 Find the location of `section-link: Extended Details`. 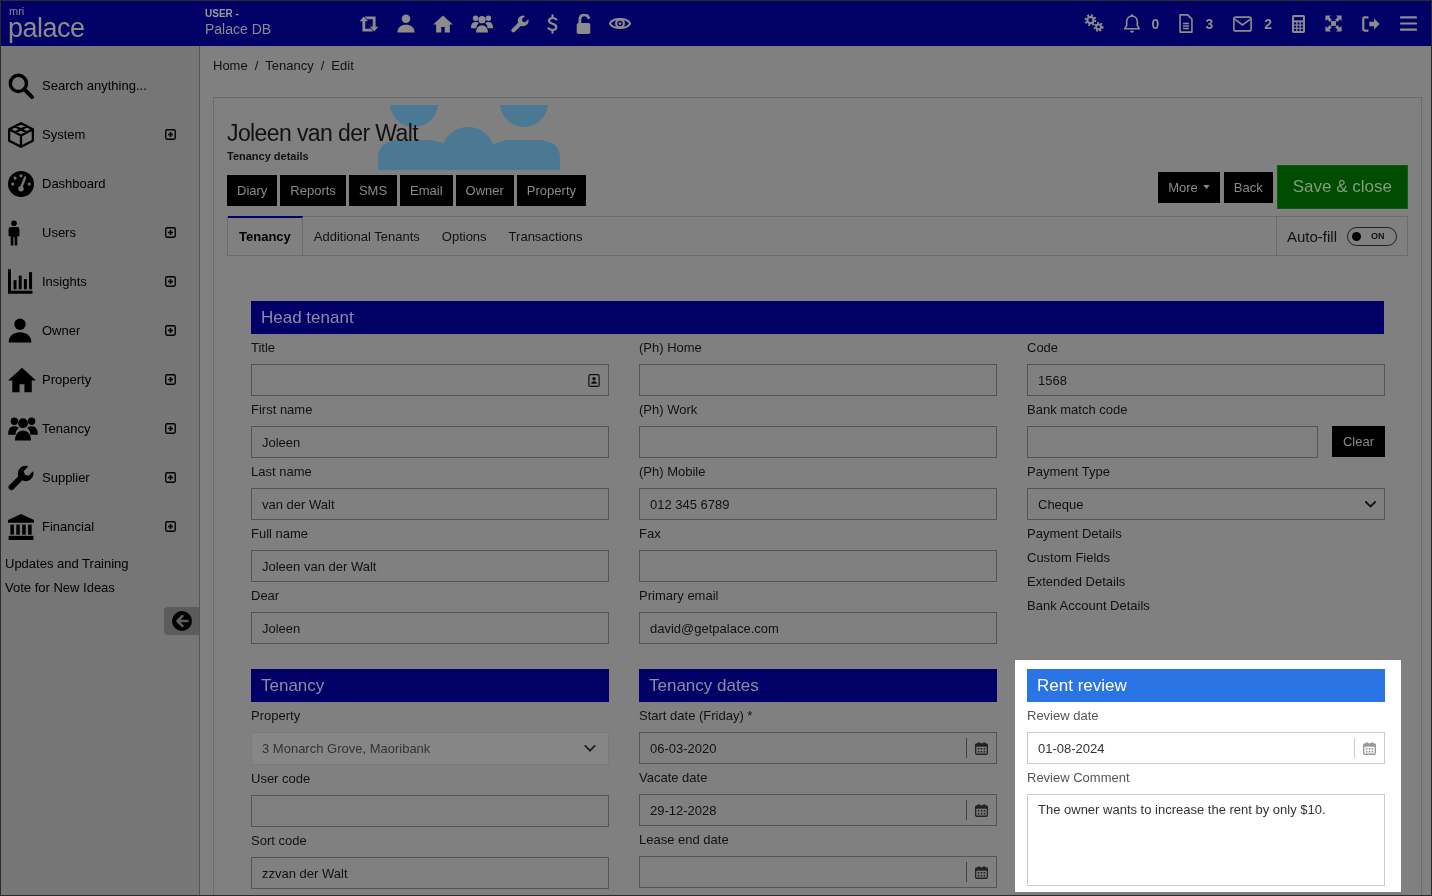

section-link: Extended Details is located at coordinates (1076, 582).